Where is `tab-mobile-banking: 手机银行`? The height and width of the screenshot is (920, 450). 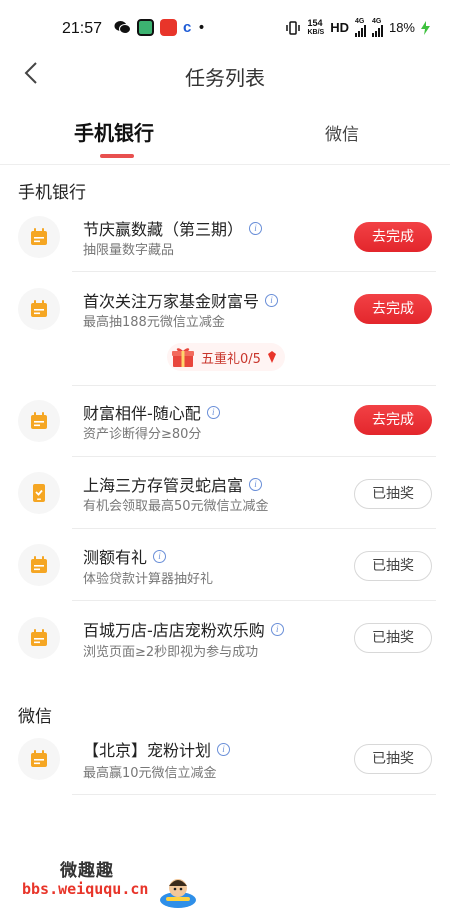 tab-mobile-banking: 手机银行 is located at coordinates (114, 131).